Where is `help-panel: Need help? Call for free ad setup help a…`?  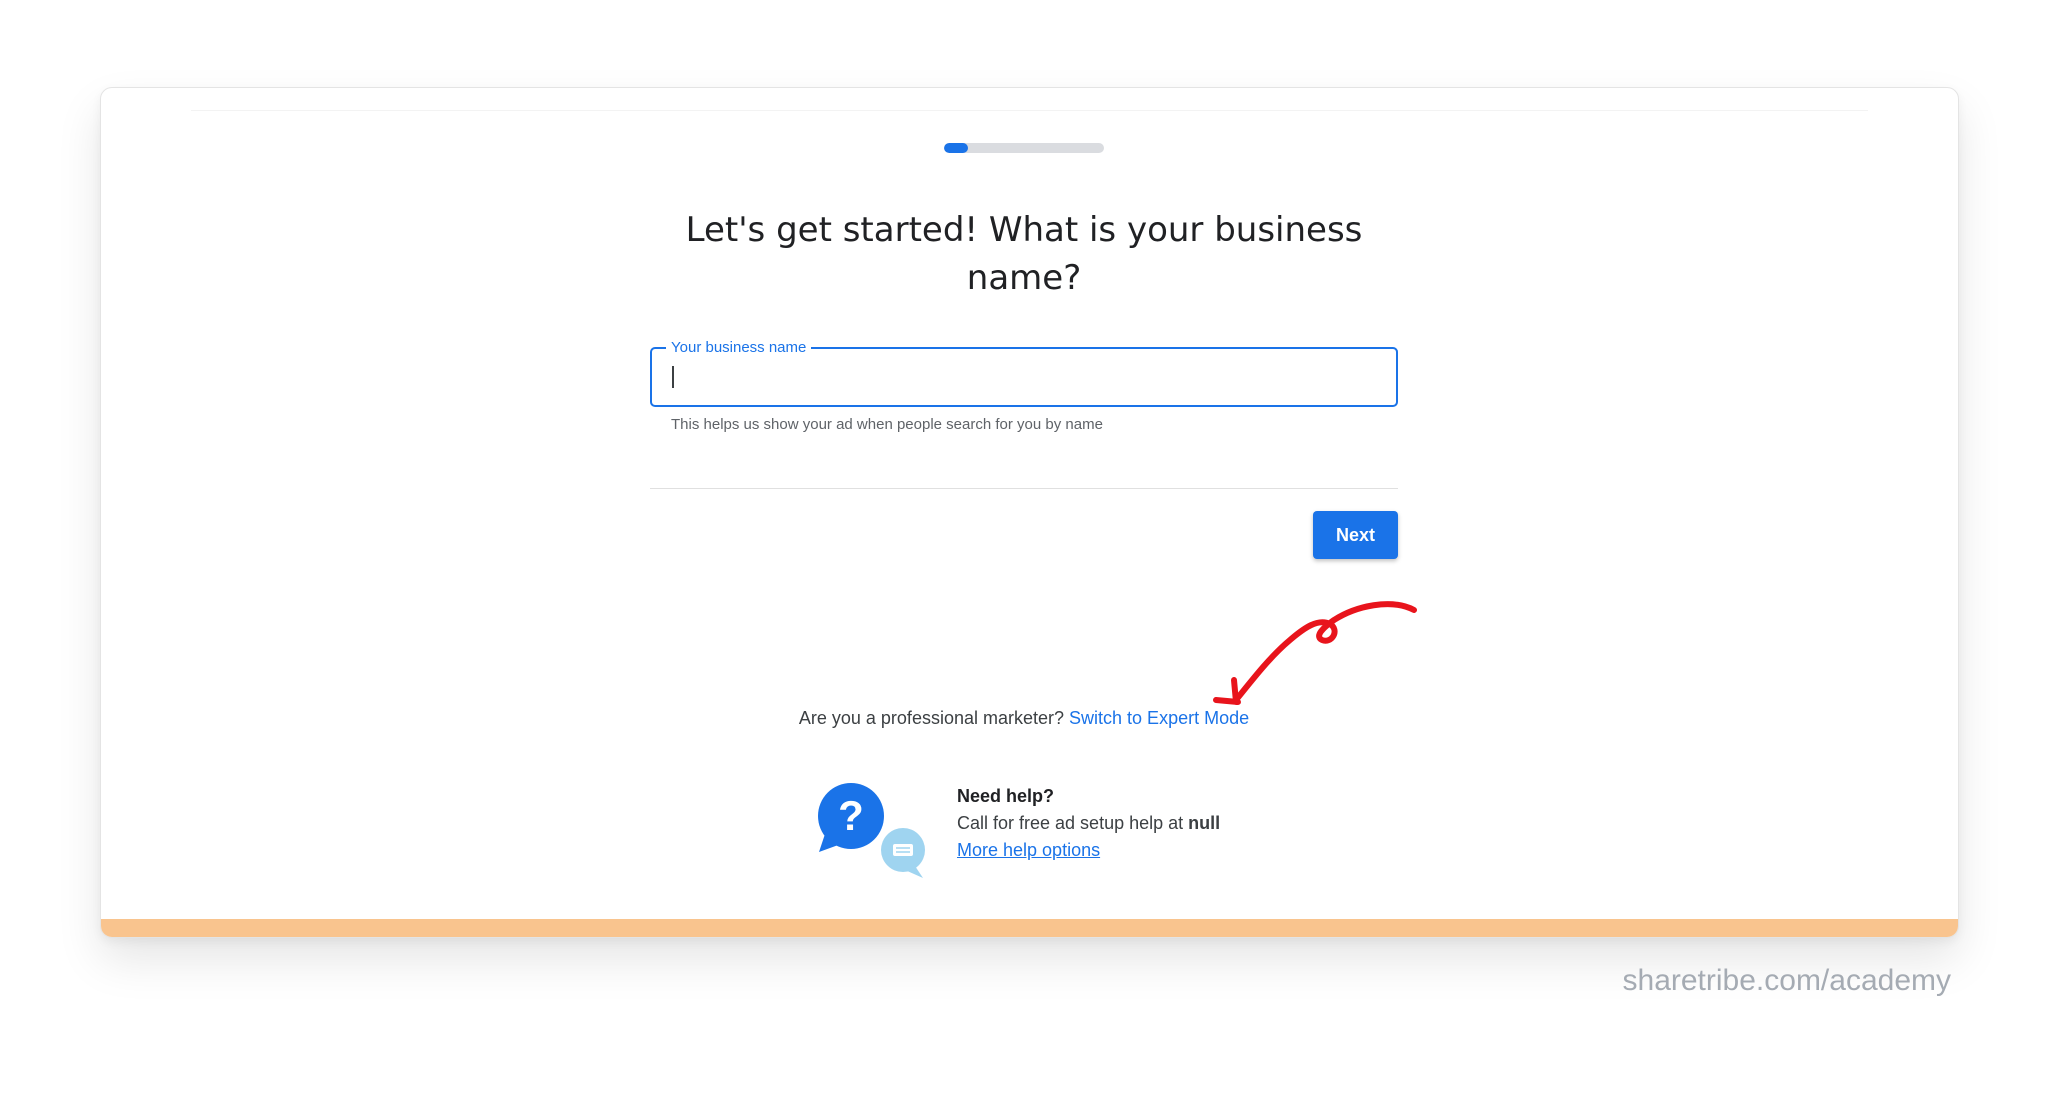
help-panel: Need help? Call for free ad setup help a… is located at coordinates (1088, 823).